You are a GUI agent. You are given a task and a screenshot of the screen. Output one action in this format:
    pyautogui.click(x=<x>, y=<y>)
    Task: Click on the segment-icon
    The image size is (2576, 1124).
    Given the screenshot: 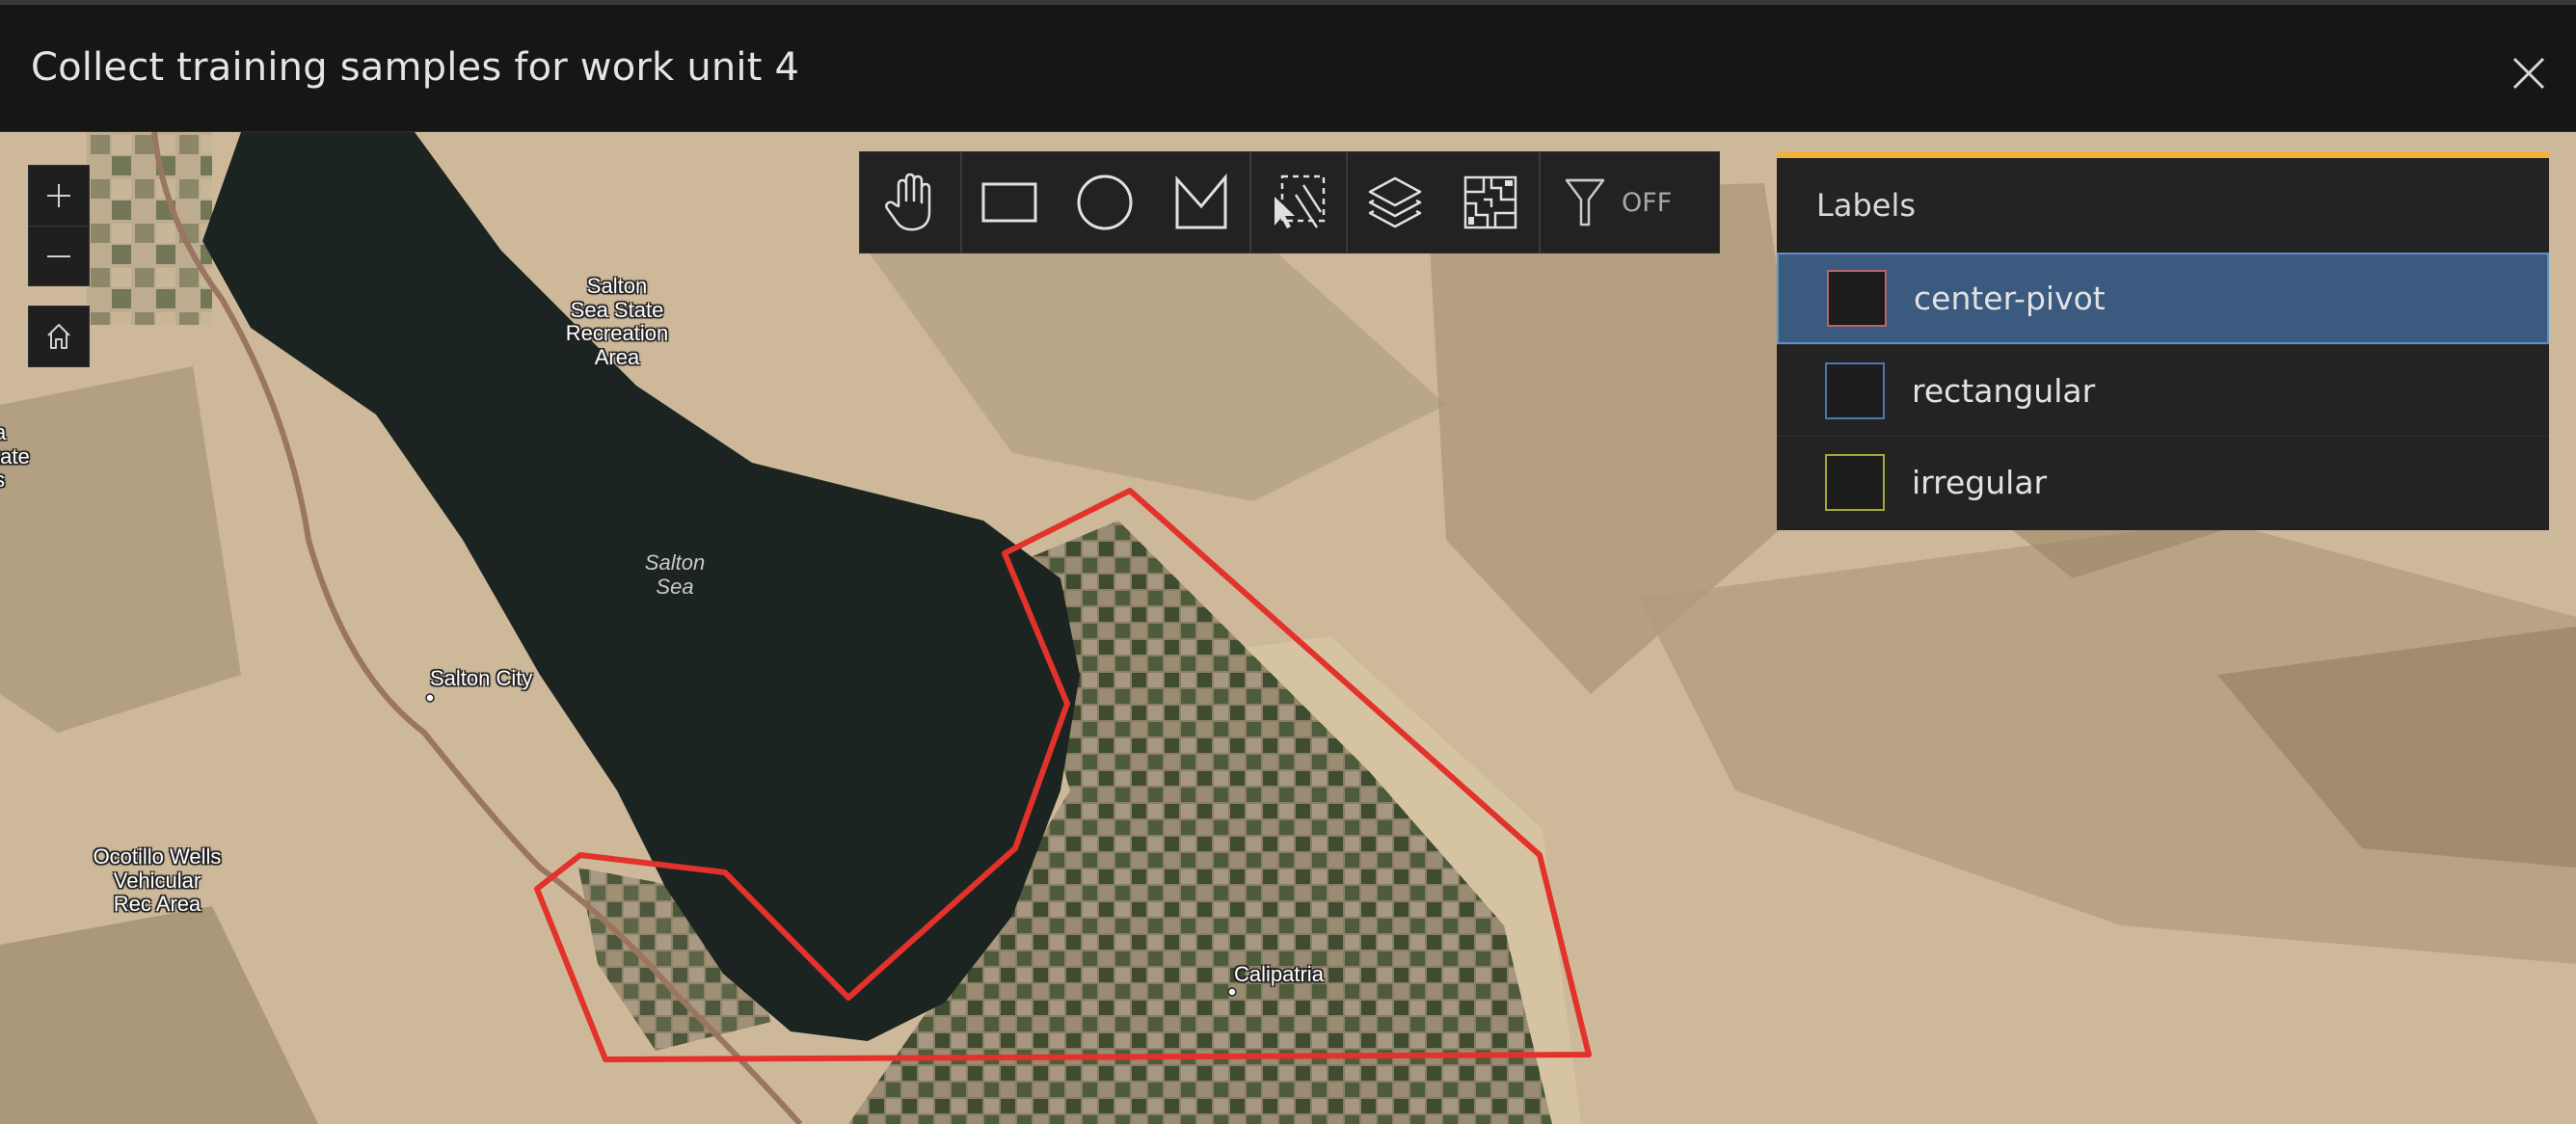 What is the action you would take?
    pyautogui.click(x=1490, y=202)
    